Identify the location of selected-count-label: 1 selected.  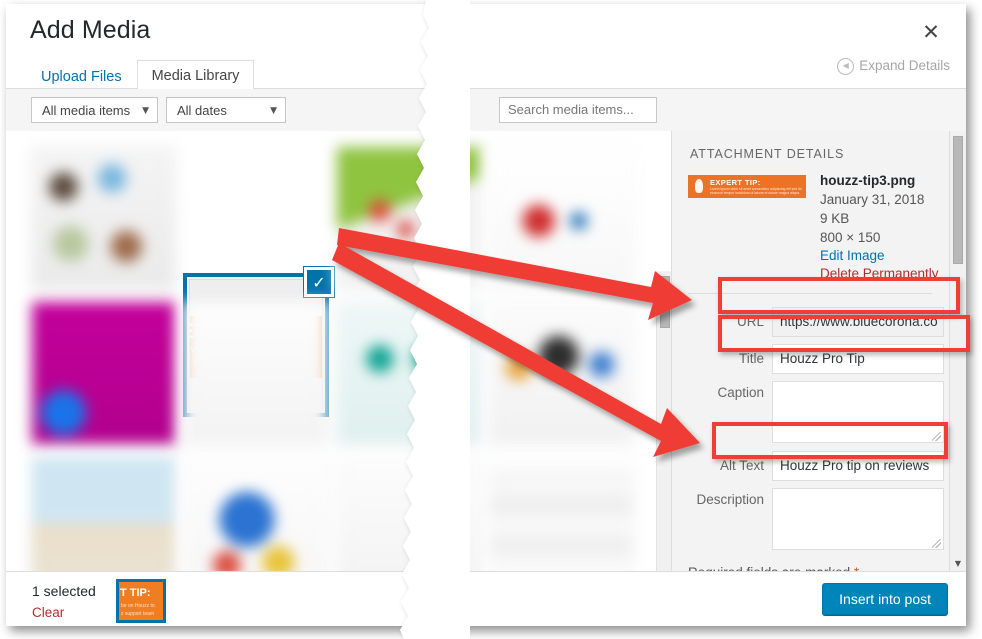
(64, 591).